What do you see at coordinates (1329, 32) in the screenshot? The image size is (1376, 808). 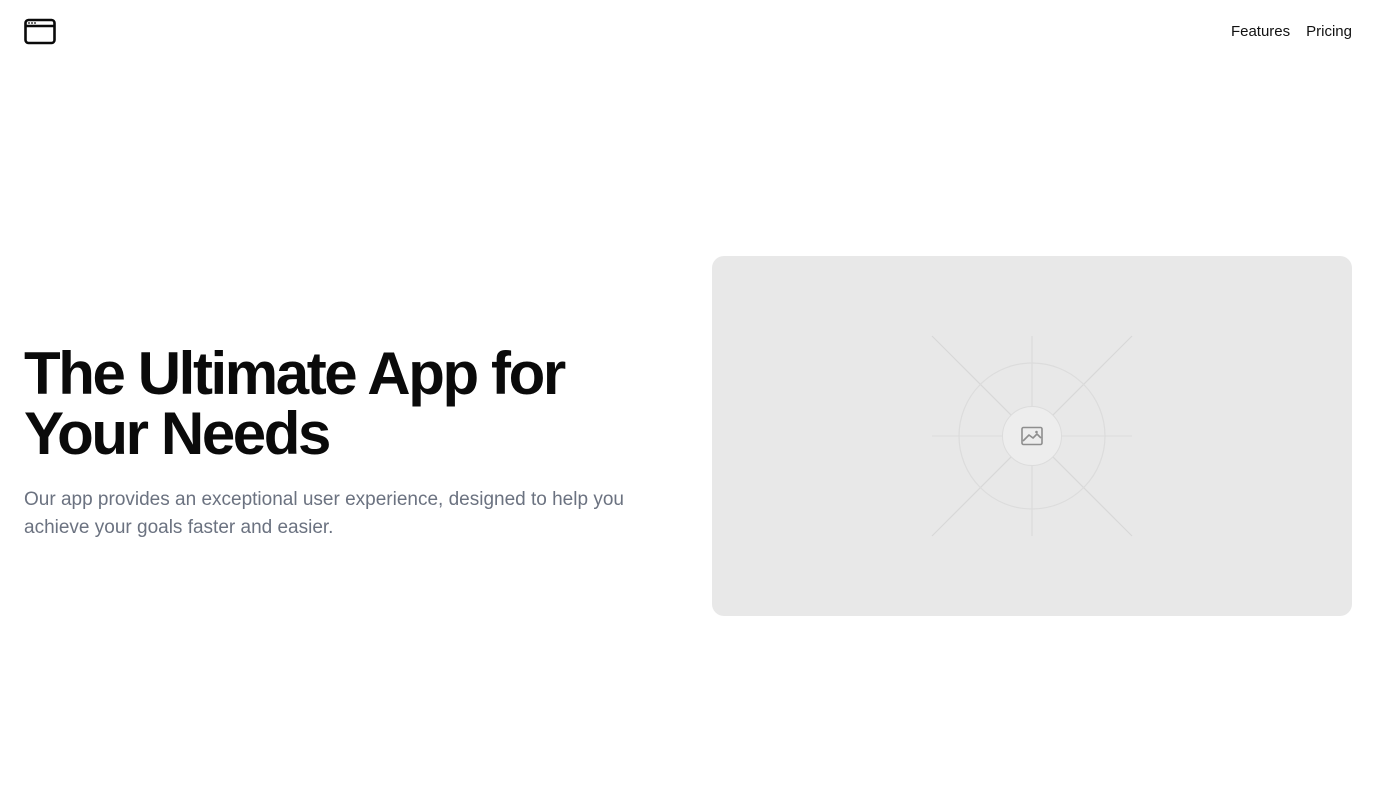 I see `nav-link-pricing: Pricing` at bounding box center [1329, 32].